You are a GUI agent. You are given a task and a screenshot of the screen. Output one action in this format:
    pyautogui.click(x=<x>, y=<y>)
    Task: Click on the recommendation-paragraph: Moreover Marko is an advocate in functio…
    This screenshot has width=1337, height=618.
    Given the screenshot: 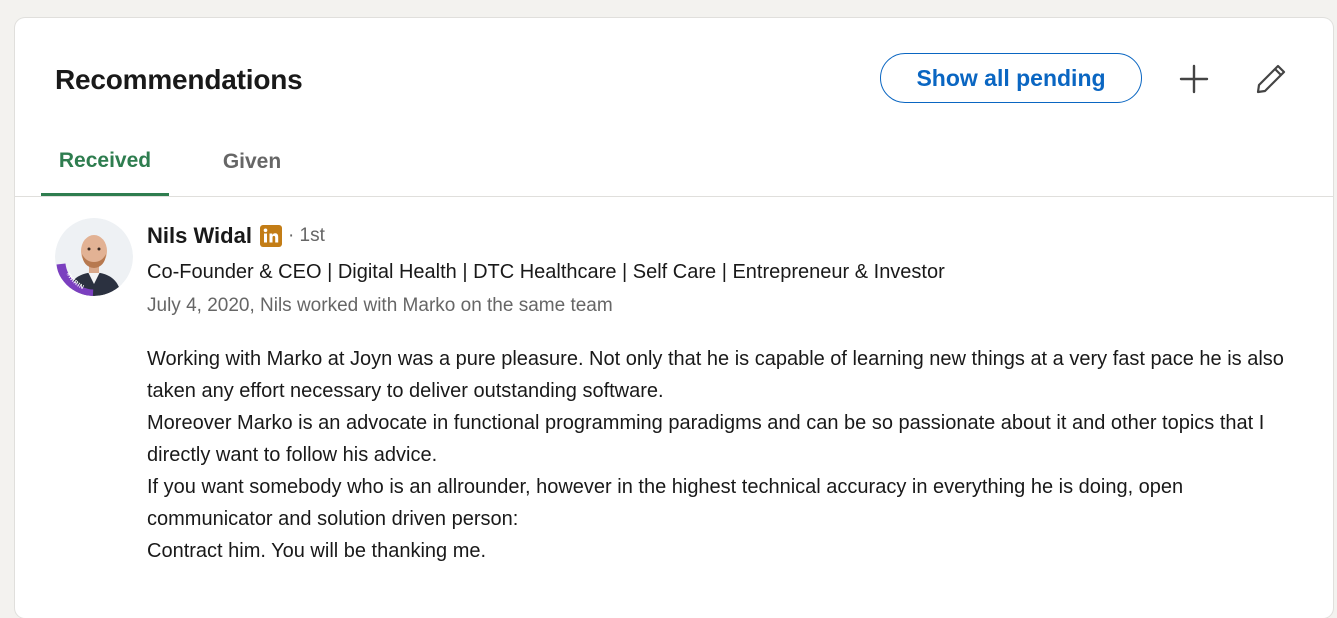 What is the action you would take?
    pyautogui.click(x=706, y=439)
    